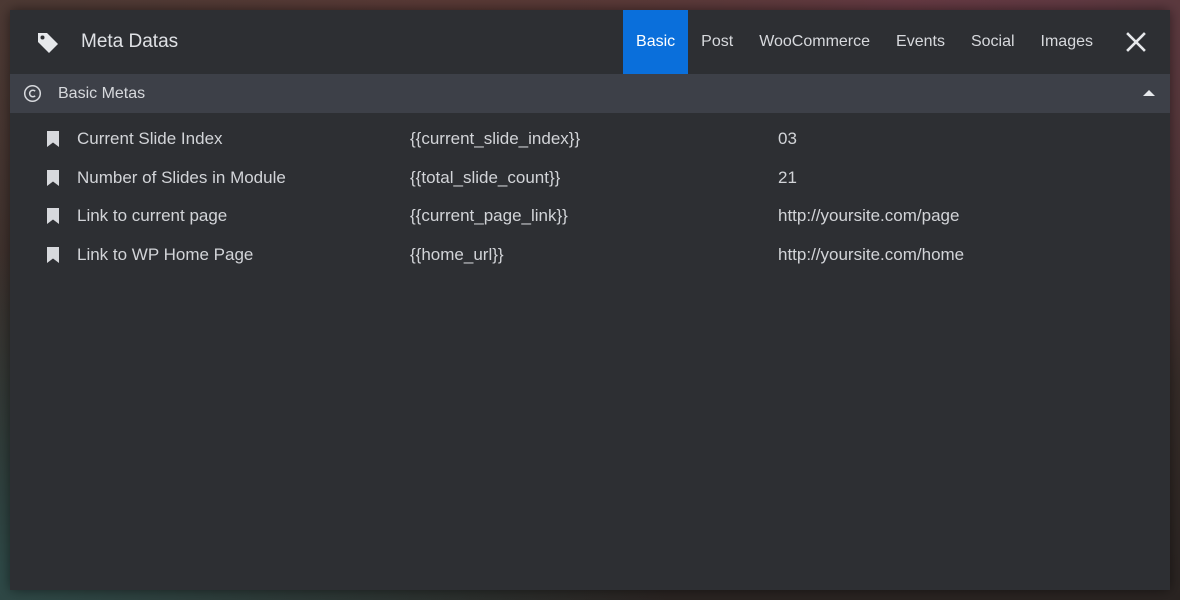  What do you see at coordinates (1136, 42) in the screenshot?
I see `close-icon` at bounding box center [1136, 42].